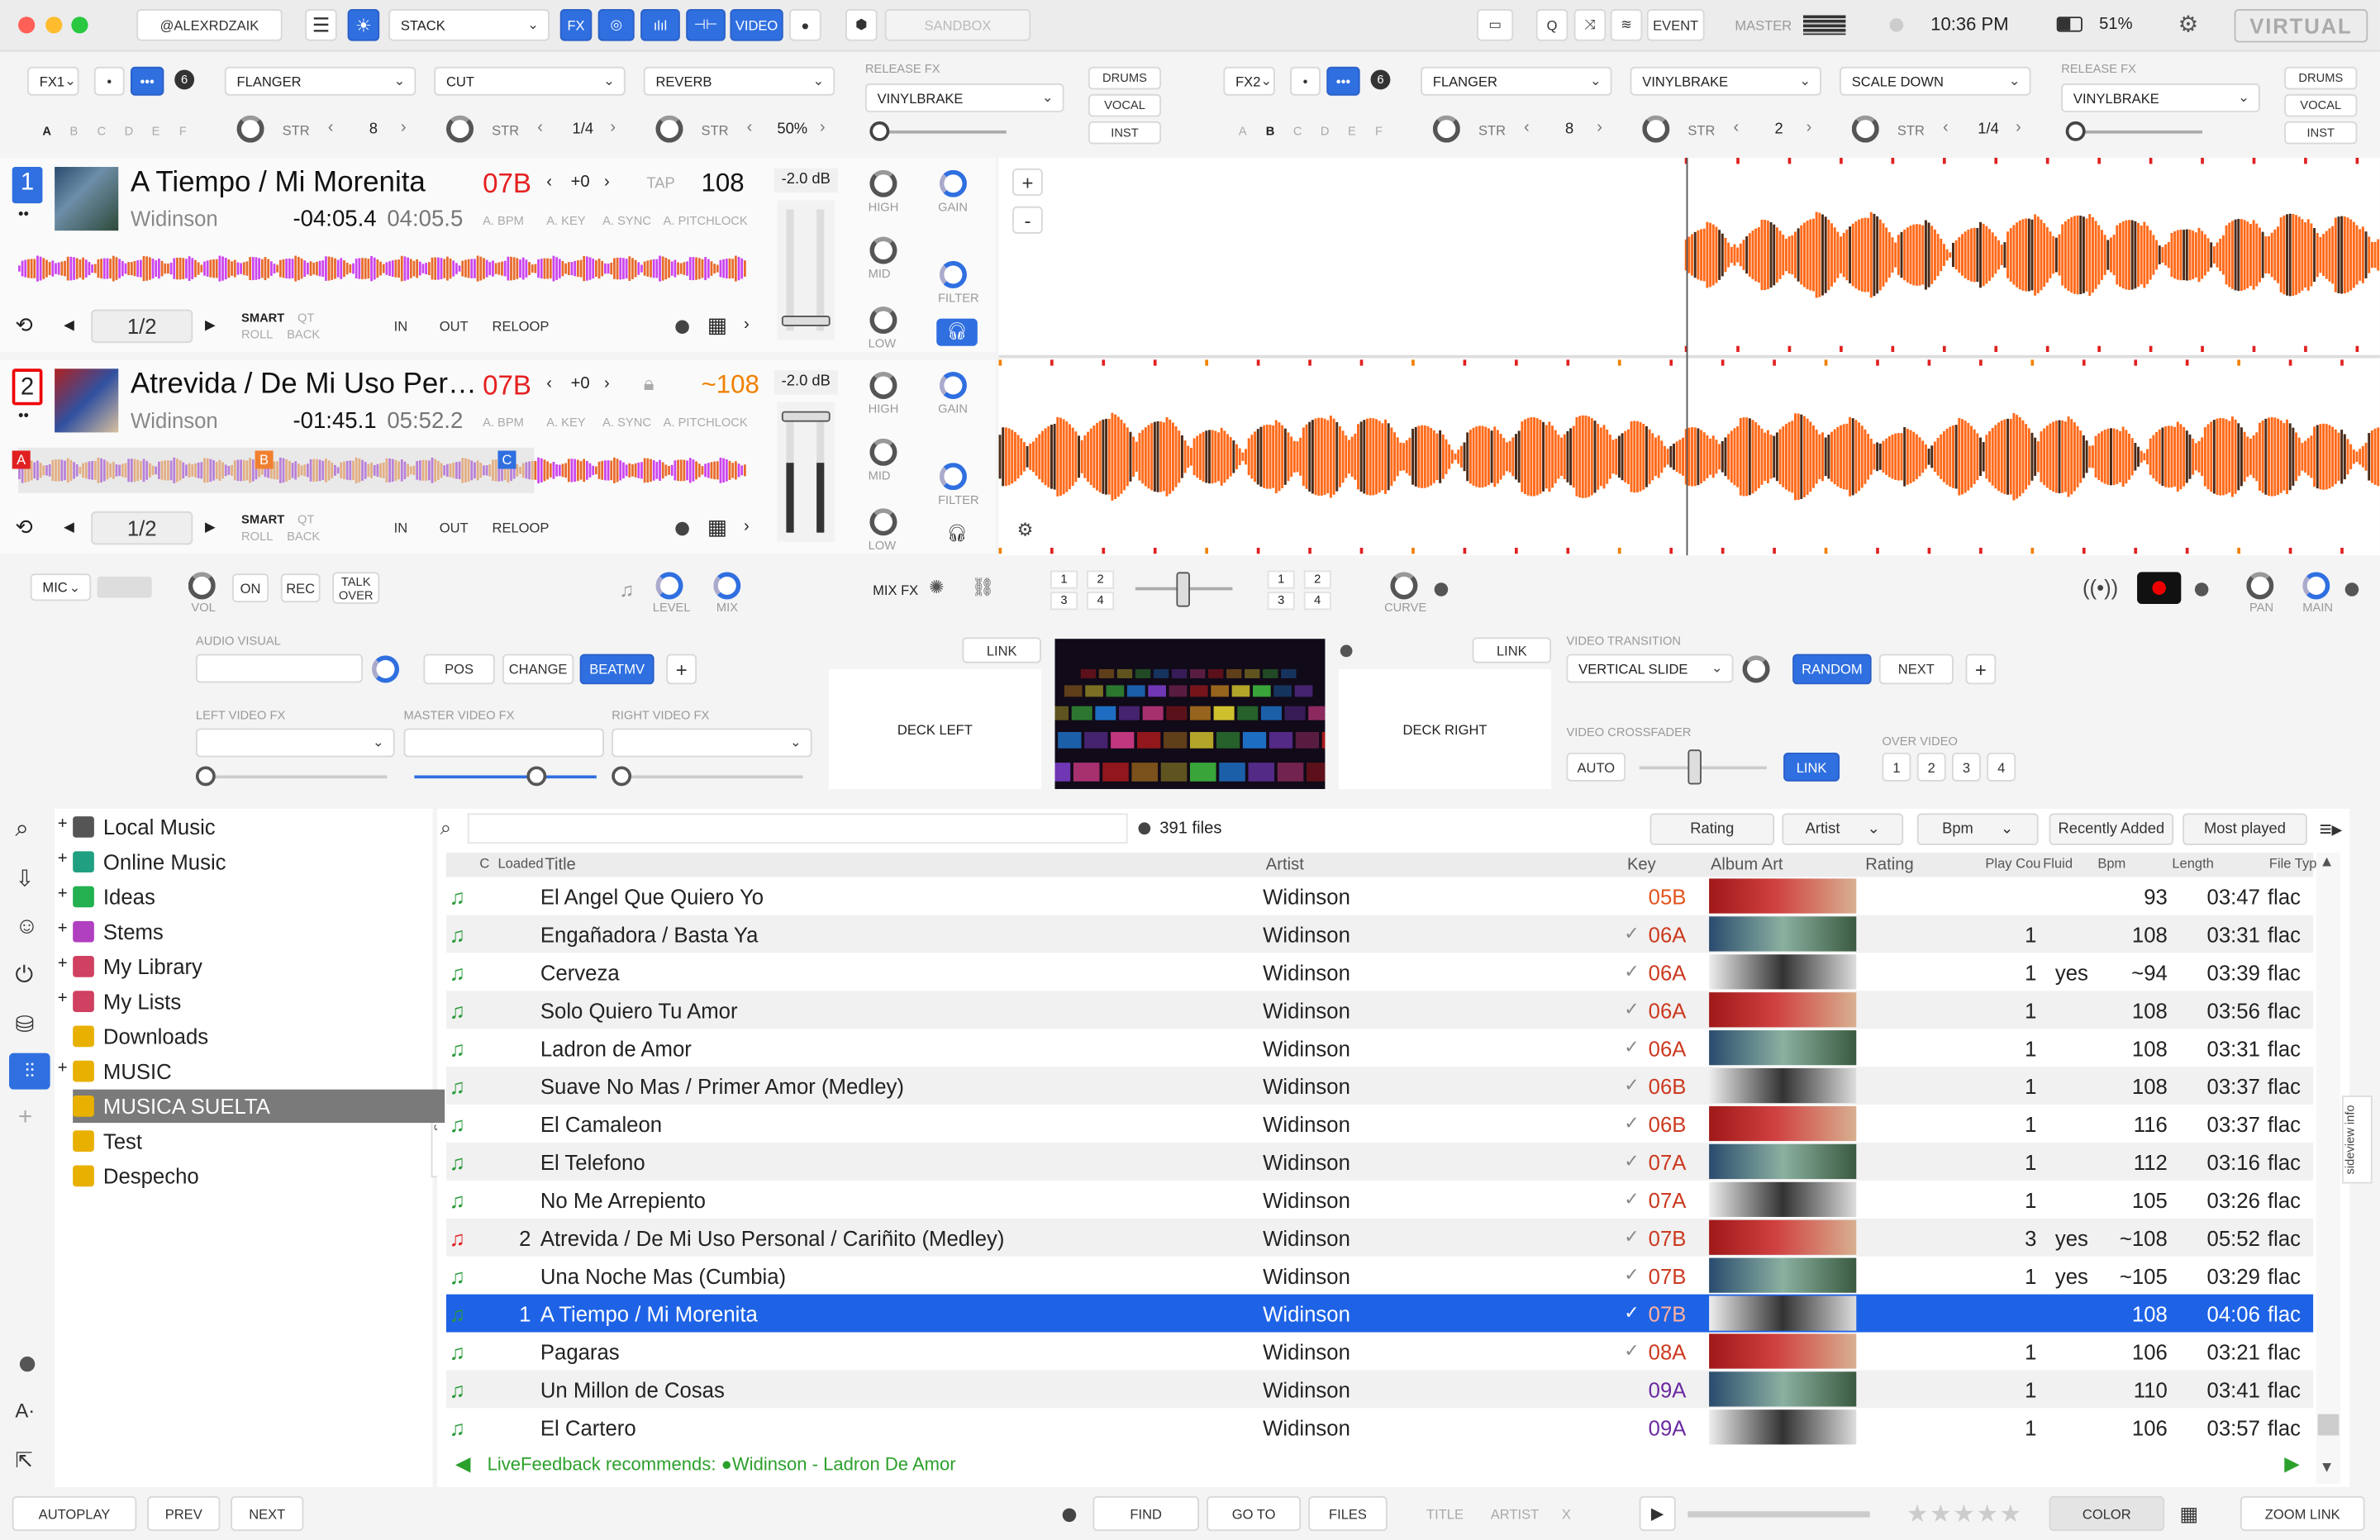 The height and width of the screenshot is (1540, 2380). What do you see at coordinates (454, 527) in the screenshot?
I see `loop-out-button: OUT` at bounding box center [454, 527].